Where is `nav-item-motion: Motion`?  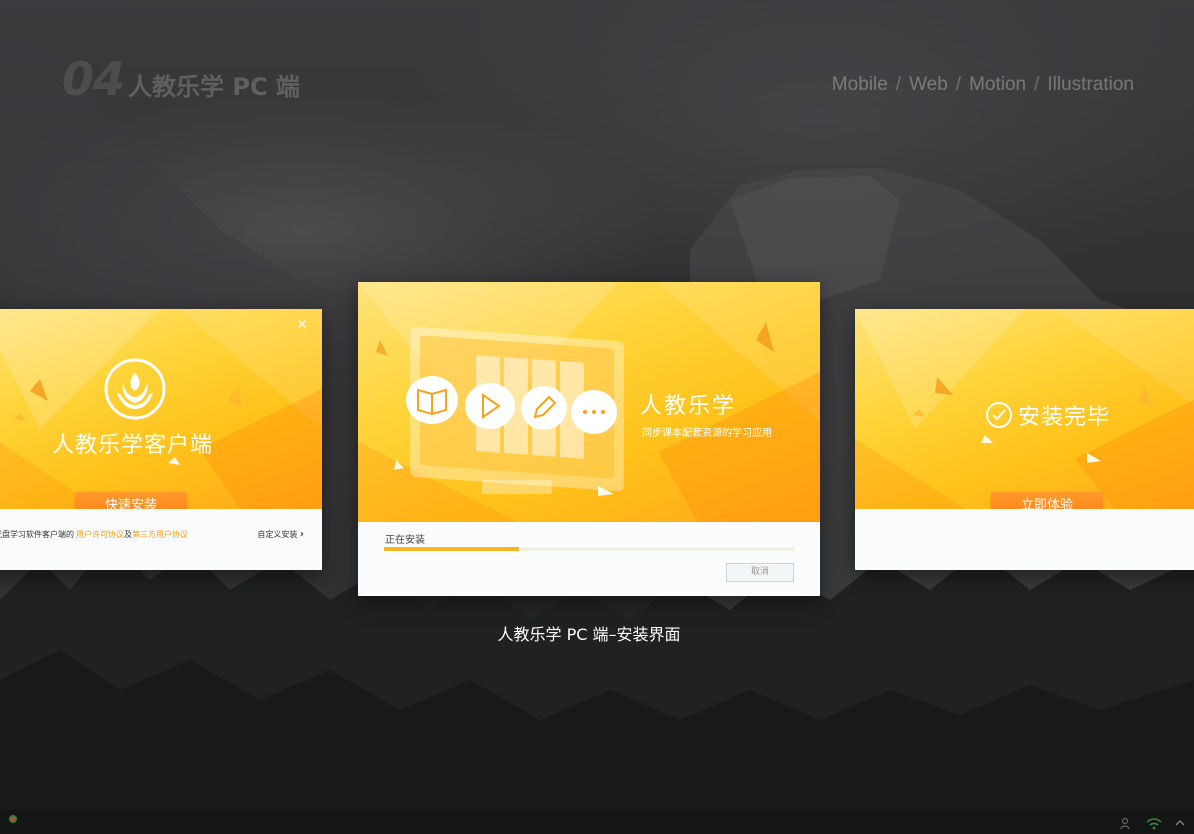 nav-item-motion: Motion is located at coordinates (997, 85).